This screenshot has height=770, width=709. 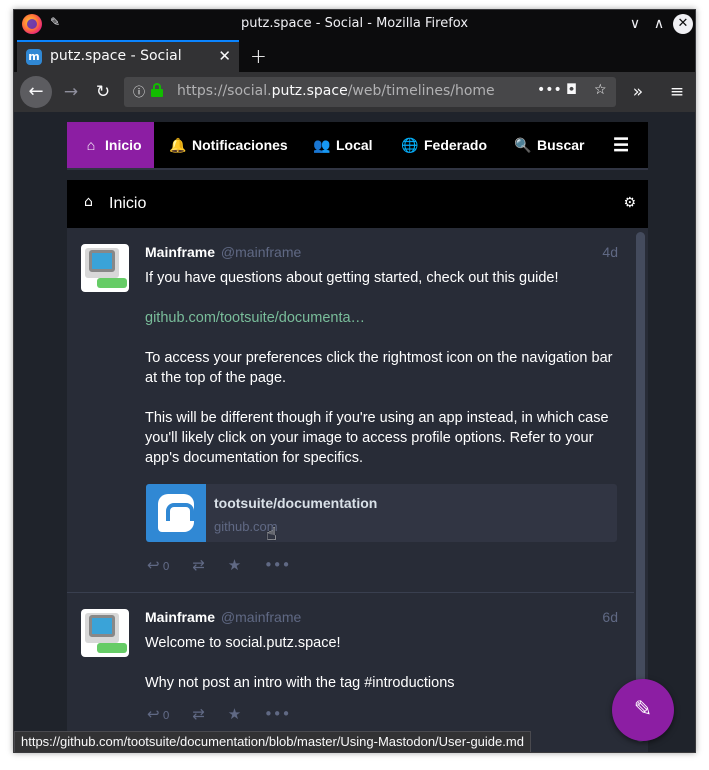 I want to click on tab-inicio: ⌂ Inicio, so click(x=110, y=145).